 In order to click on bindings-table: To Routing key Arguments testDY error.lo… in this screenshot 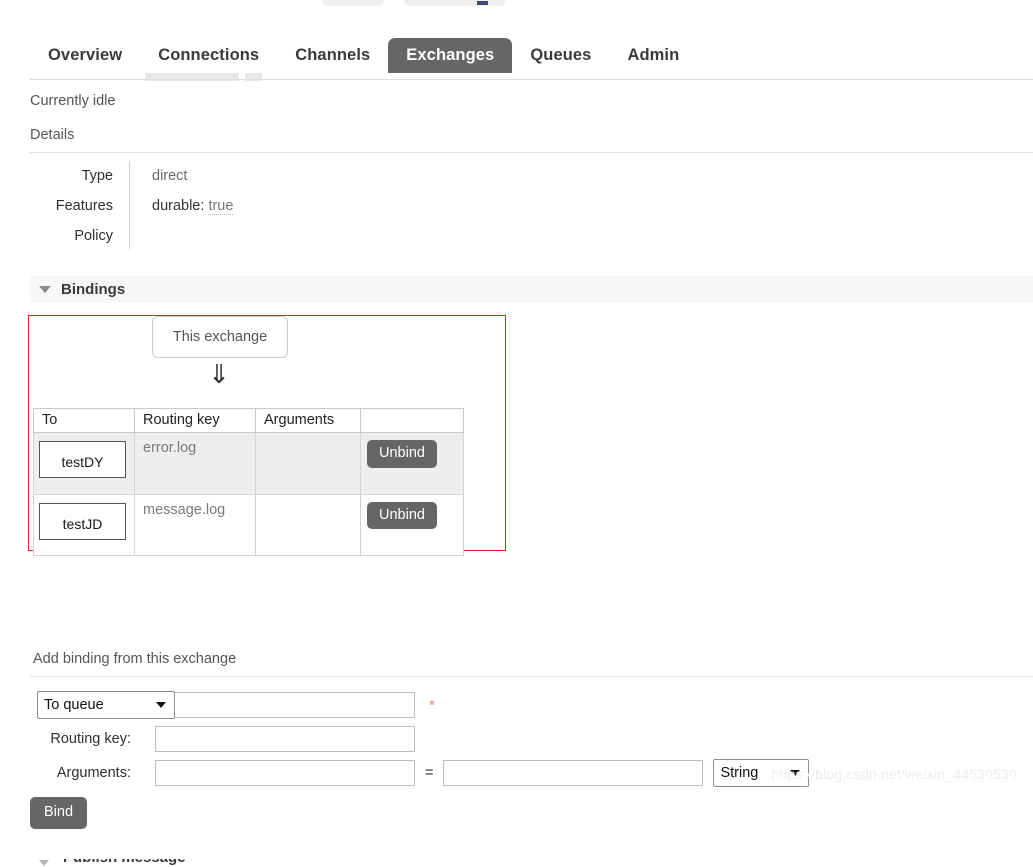, I will do `click(248, 482)`.